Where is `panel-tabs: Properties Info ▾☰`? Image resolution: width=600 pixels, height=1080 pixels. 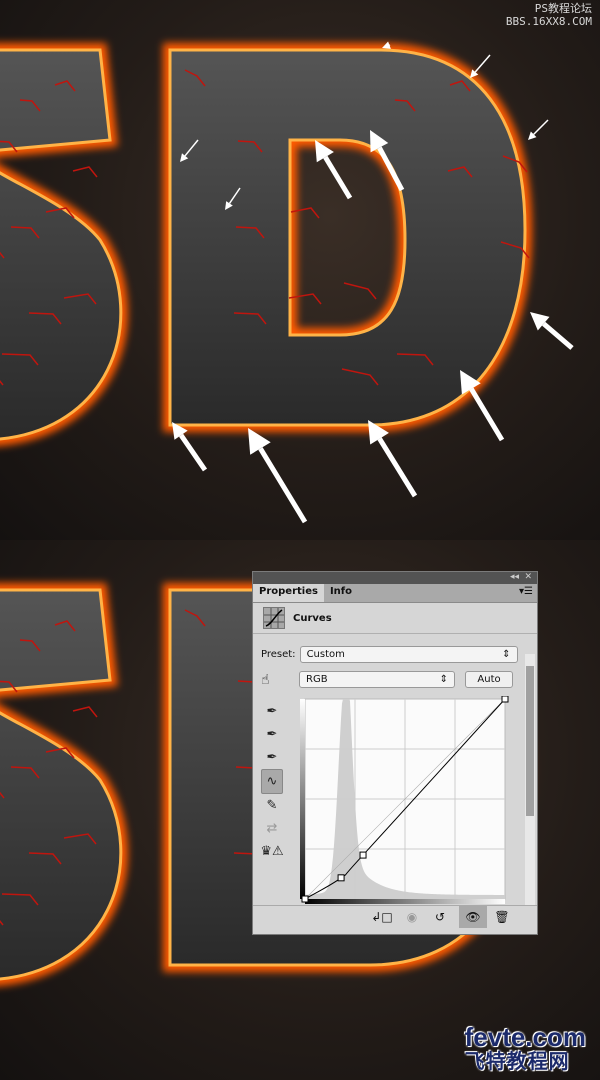
panel-tabs: Properties Info ▾☰ is located at coordinates (395, 593).